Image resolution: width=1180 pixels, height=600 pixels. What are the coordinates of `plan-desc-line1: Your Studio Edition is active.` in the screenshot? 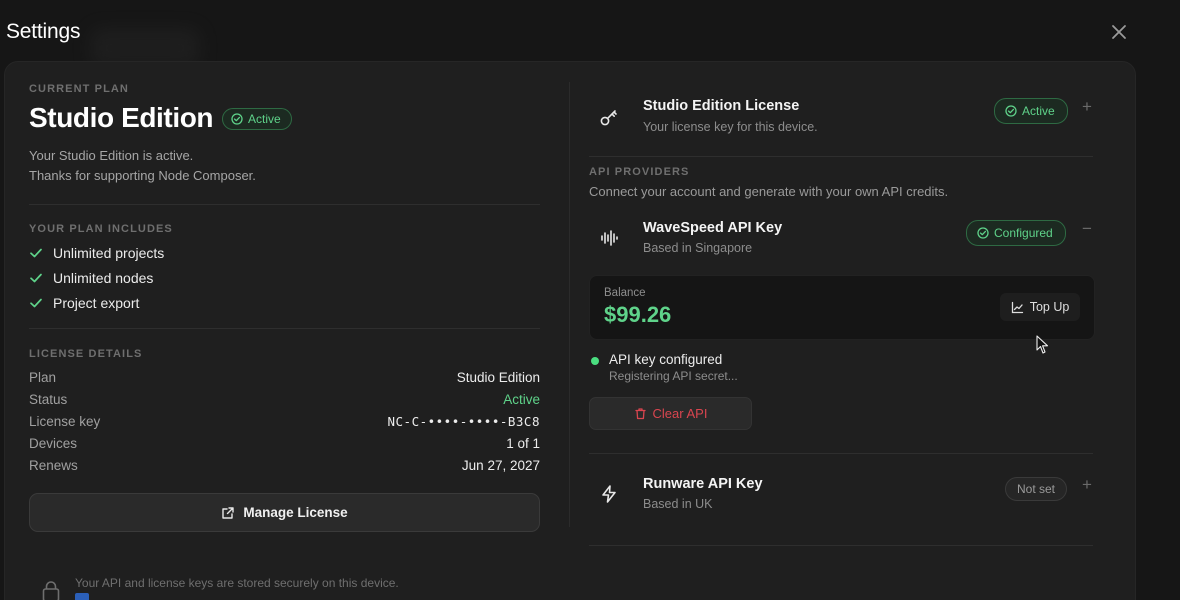 It's located at (111, 155).